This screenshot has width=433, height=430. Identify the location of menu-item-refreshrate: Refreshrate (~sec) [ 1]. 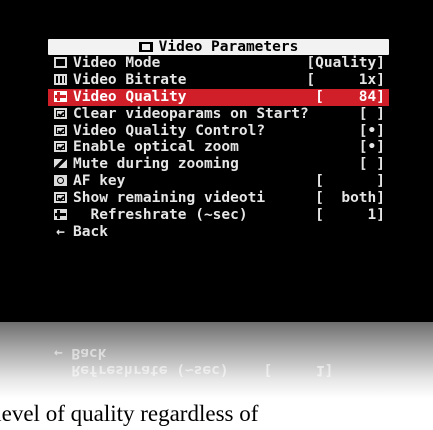
(218, 215).